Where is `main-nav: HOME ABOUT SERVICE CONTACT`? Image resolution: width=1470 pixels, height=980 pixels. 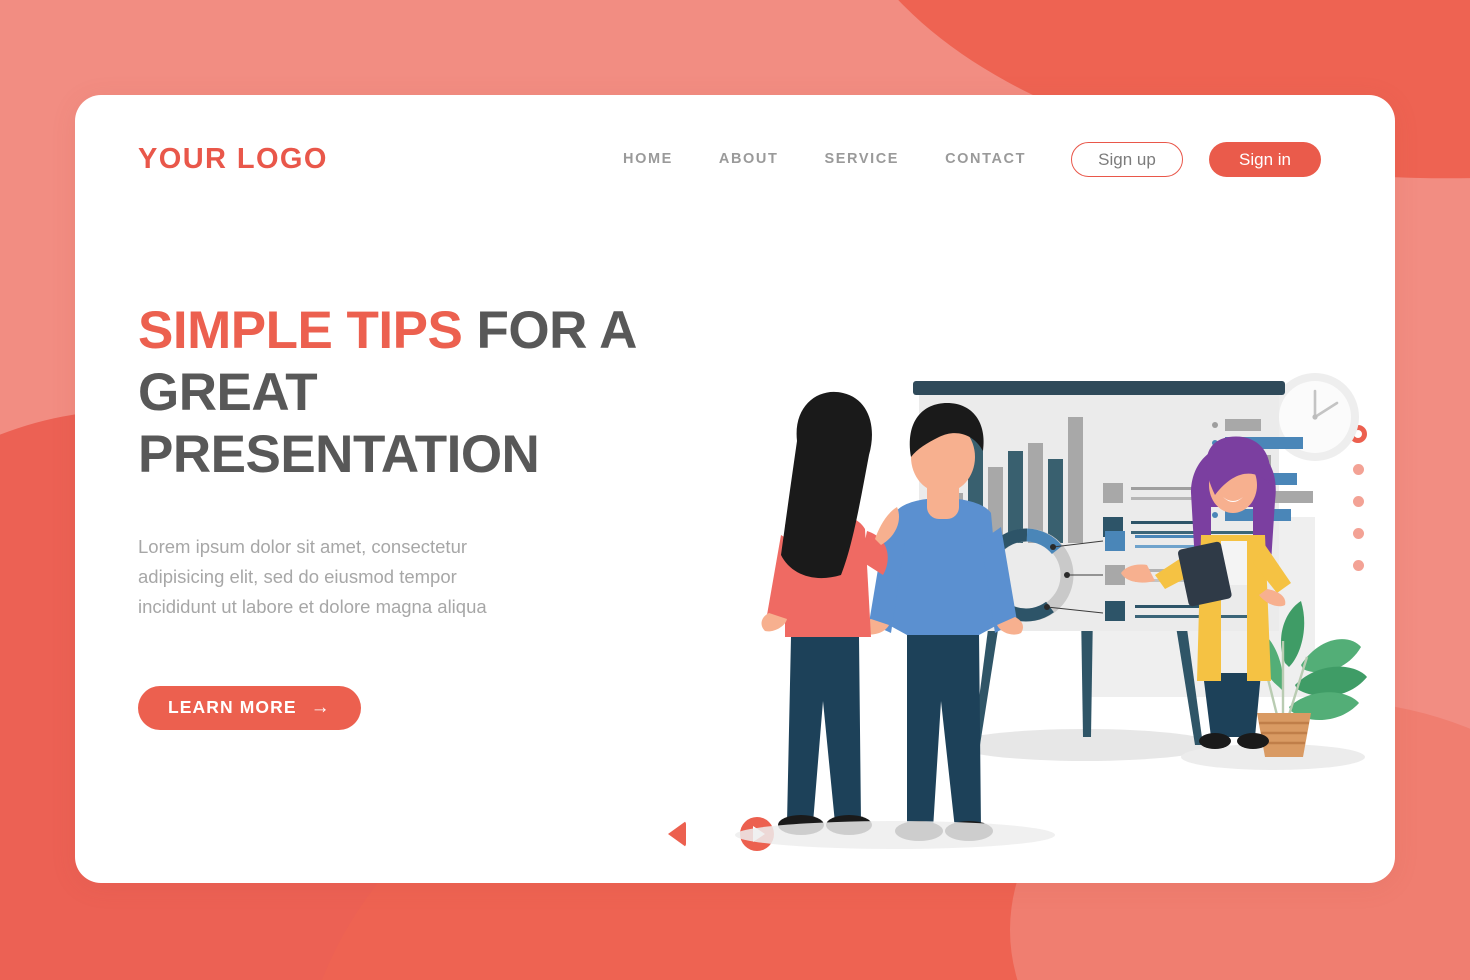 main-nav: HOME ABOUT SERVICE CONTACT is located at coordinates (824, 159).